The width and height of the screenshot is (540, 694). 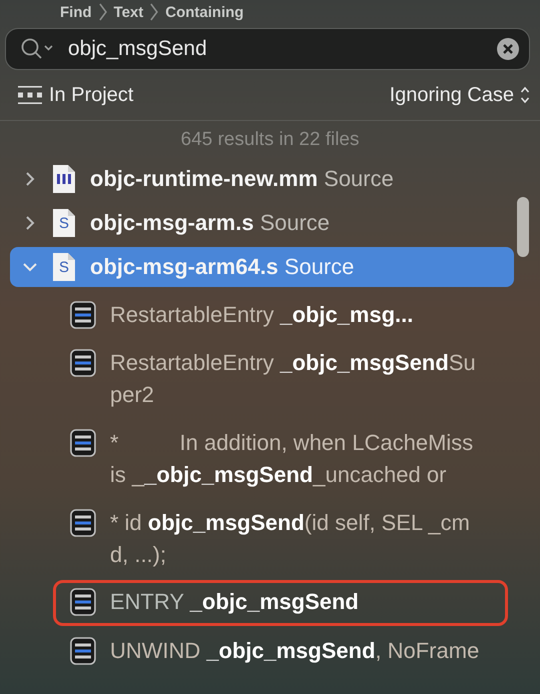 I want to click on results-summary: 645 results in 22 files, so click(x=270, y=137).